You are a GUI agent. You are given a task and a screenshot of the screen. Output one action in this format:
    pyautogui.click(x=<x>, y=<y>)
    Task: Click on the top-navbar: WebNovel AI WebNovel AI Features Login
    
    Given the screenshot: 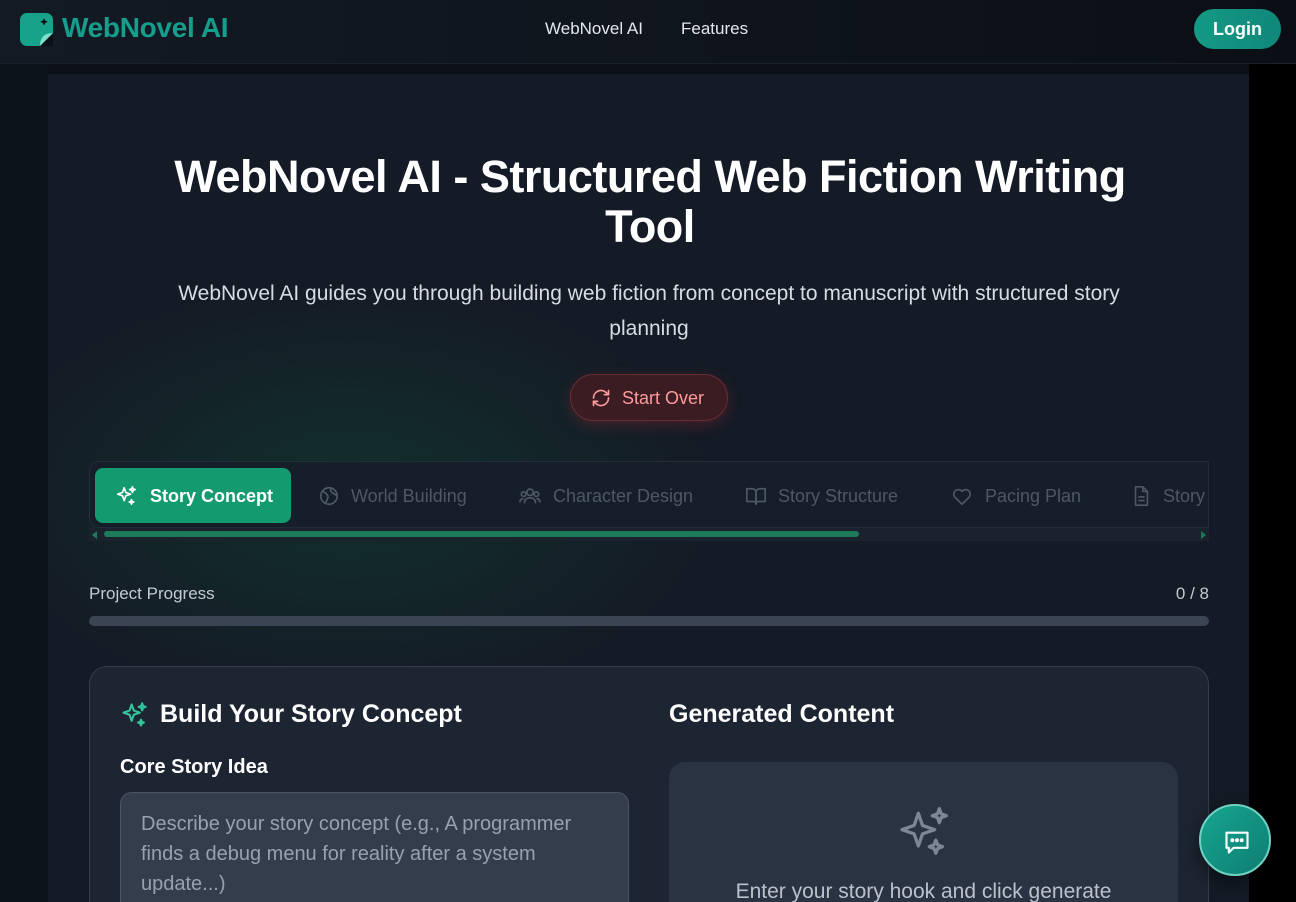 What is the action you would take?
    pyautogui.click(x=648, y=32)
    